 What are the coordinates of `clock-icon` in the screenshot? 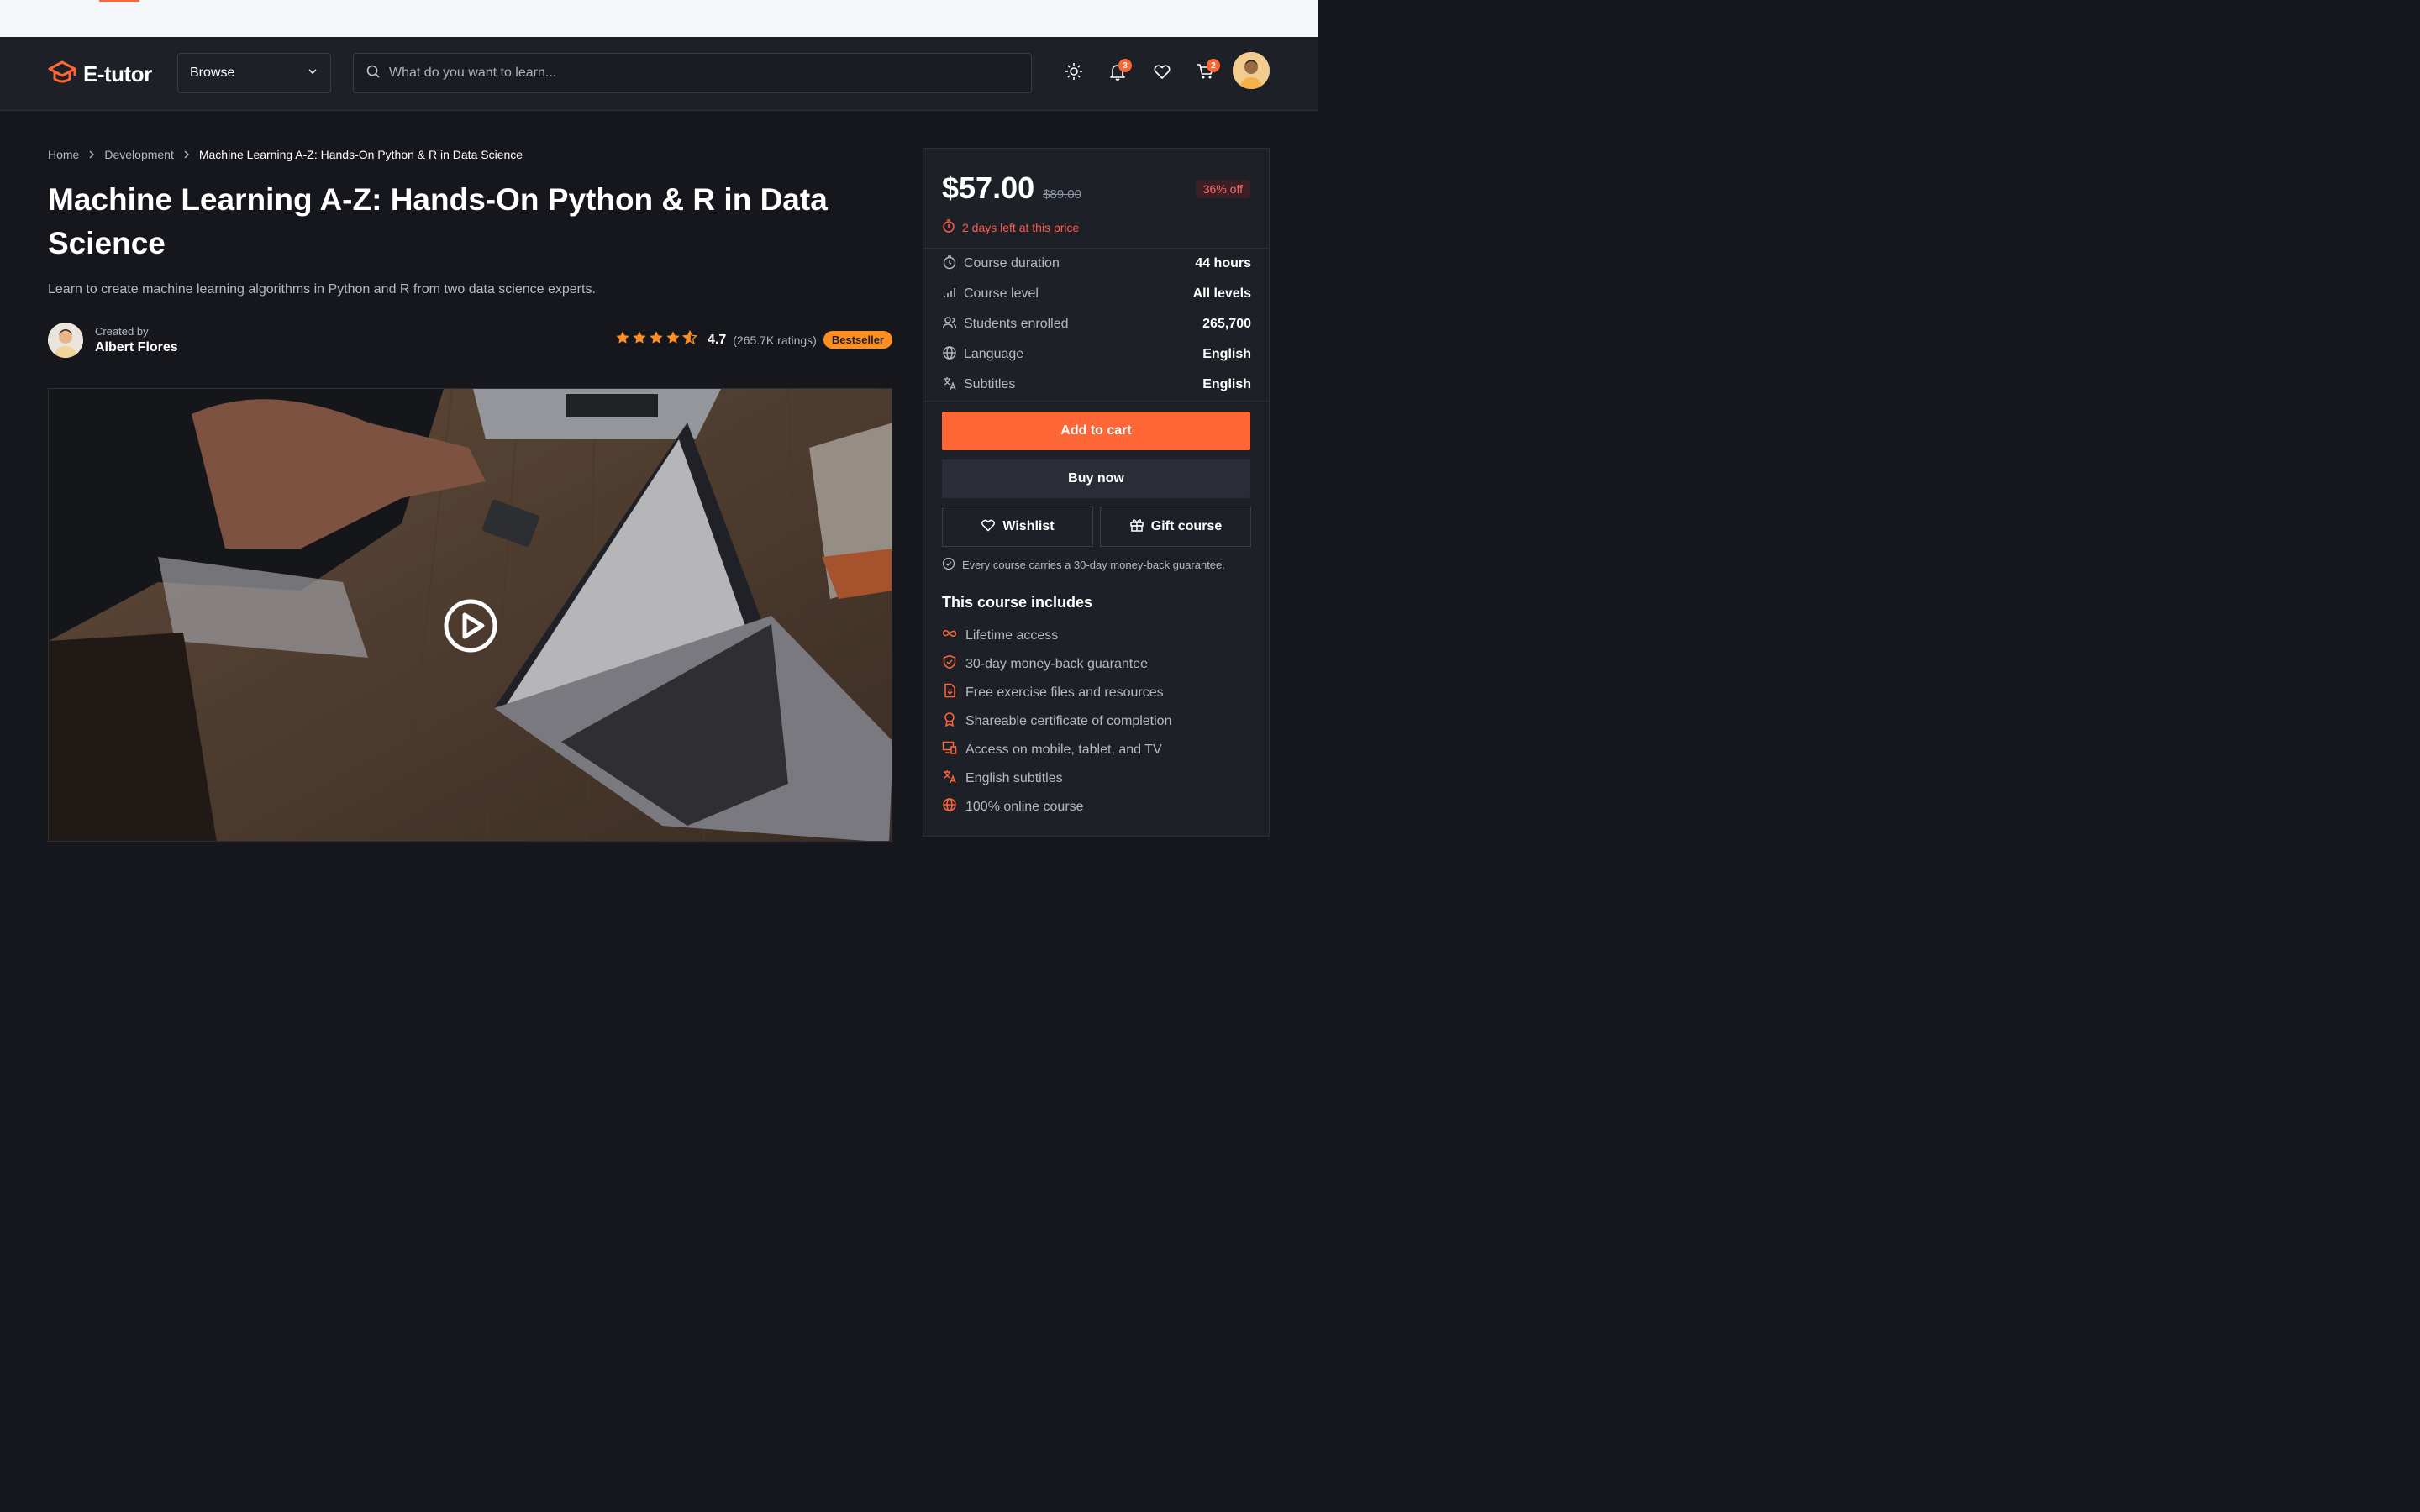 It's located at (950, 264).